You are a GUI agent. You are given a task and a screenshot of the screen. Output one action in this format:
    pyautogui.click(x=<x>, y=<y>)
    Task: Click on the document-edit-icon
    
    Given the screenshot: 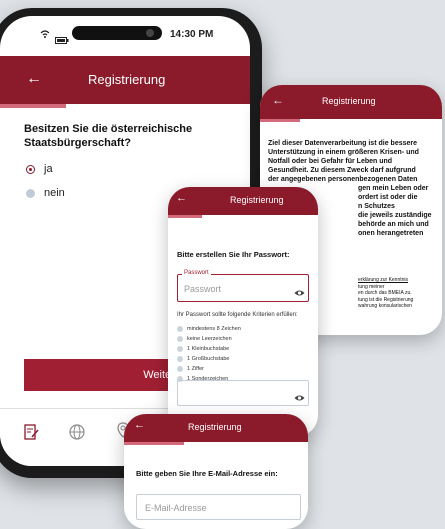 What is the action you would take?
    pyautogui.click(x=31, y=432)
    